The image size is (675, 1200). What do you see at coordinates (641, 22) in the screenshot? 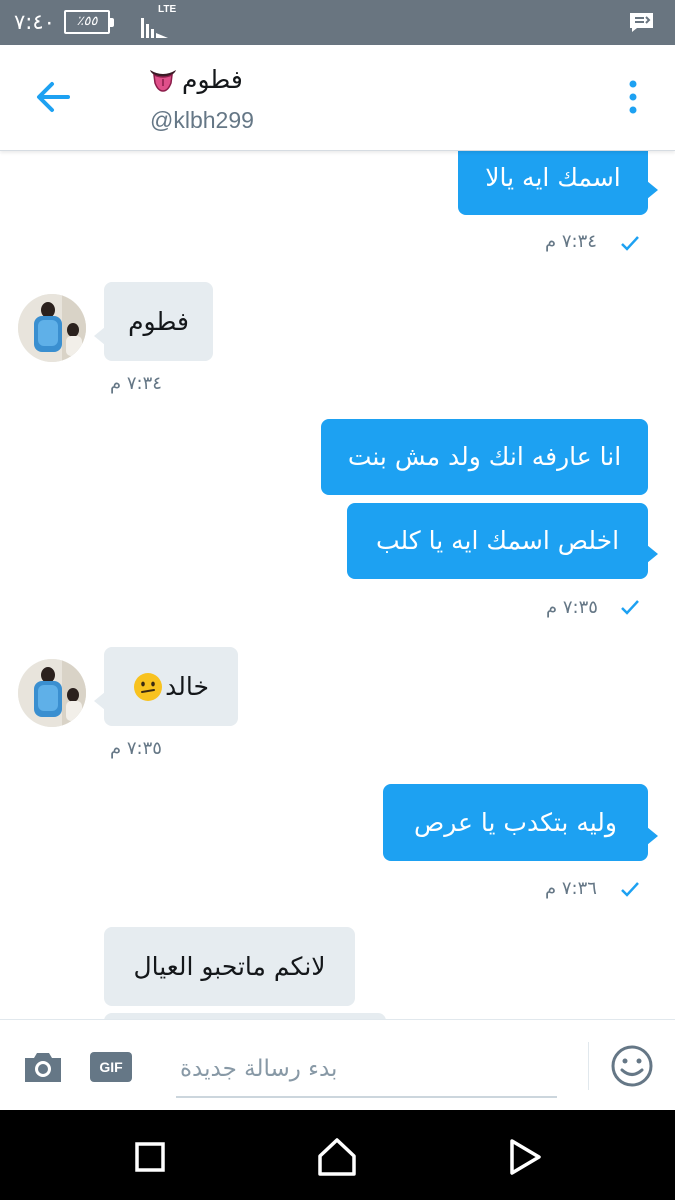
I see `notification-message-icon` at bounding box center [641, 22].